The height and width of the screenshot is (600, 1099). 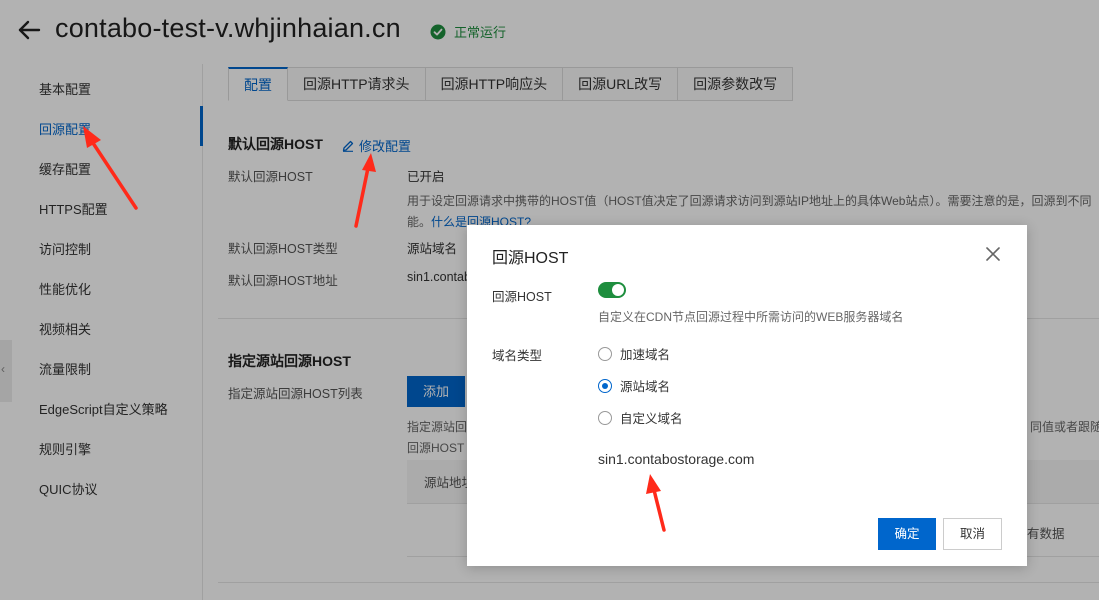 I want to click on radio-label: 加速域名, so click(x=645, y=355).